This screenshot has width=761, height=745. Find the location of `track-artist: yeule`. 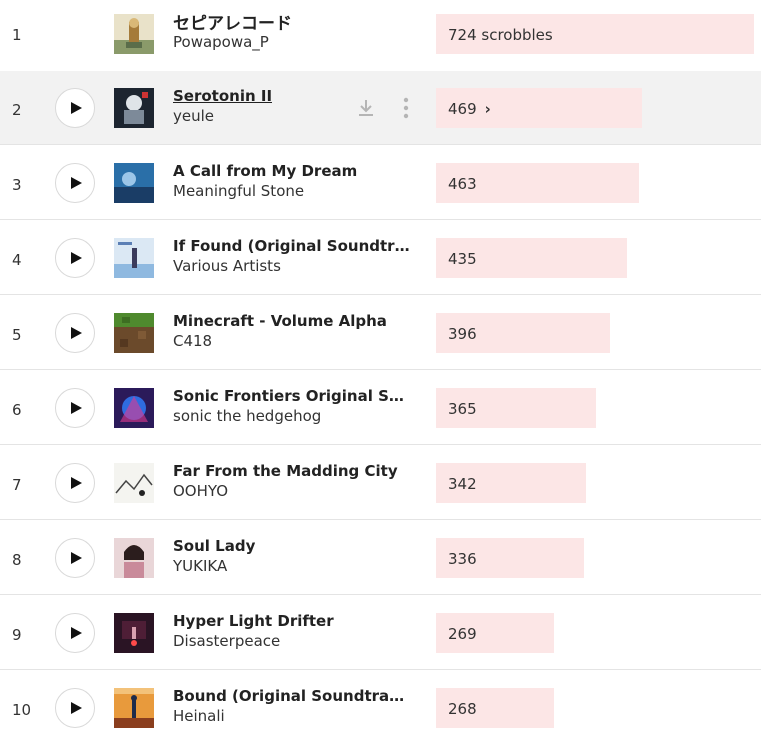

track-artist: yeule is located at coordinates (193, 116).